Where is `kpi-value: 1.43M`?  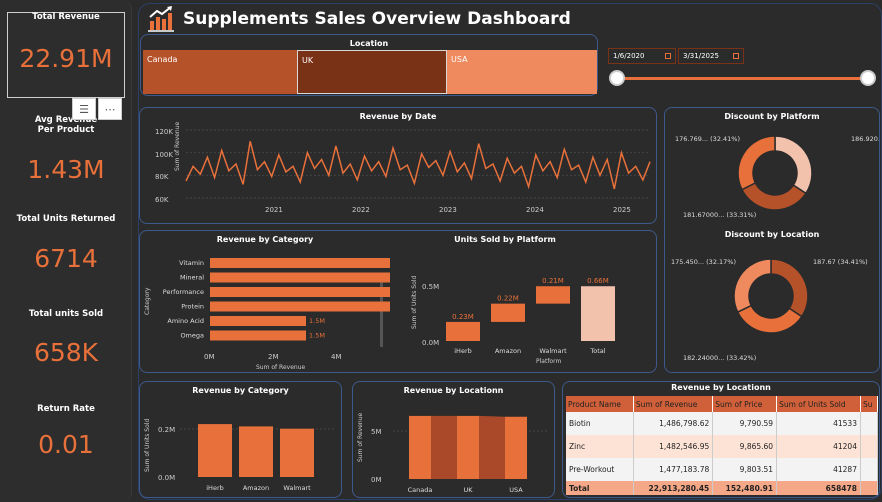
kpi-value: 1.43M is located at coordinates (66, 169).